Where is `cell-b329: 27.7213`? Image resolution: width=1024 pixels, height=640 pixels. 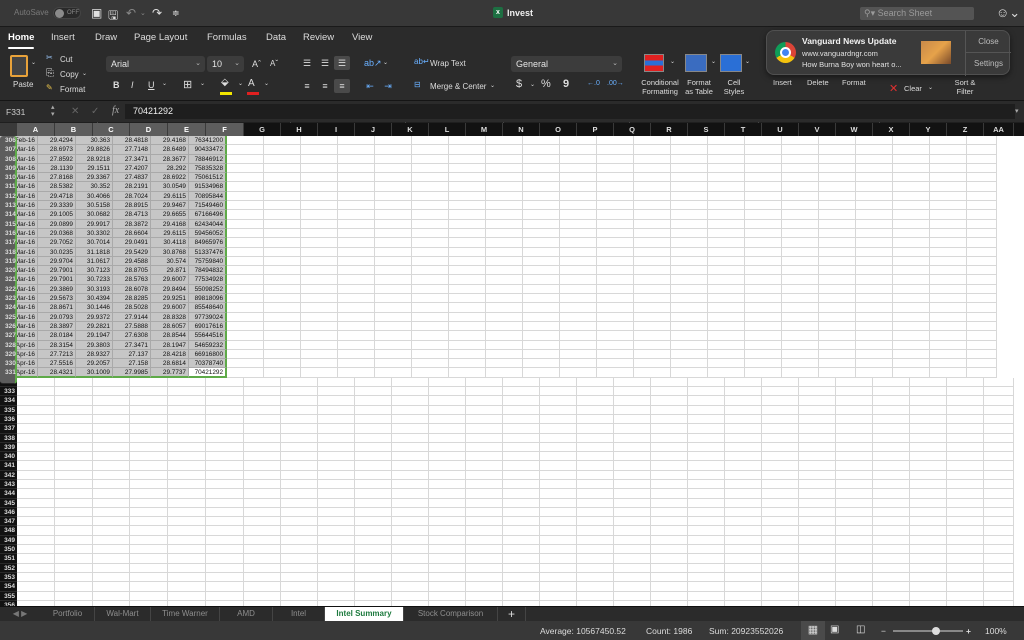
cell-b329: 27.7213 is located at coordinates (57, 354).